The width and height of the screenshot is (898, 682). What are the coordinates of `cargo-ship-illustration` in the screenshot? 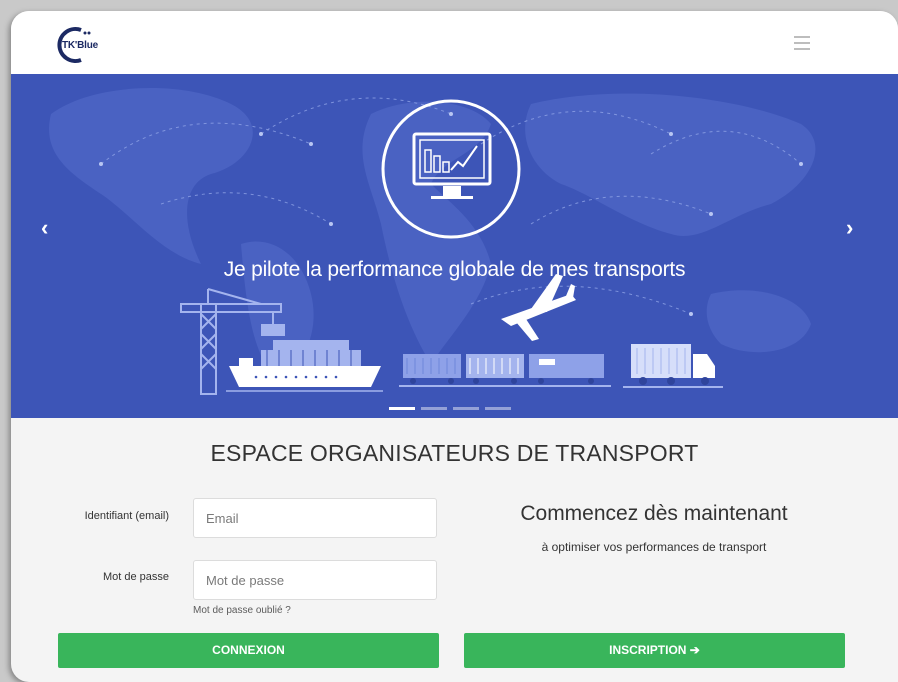 It's located at (305, 363).